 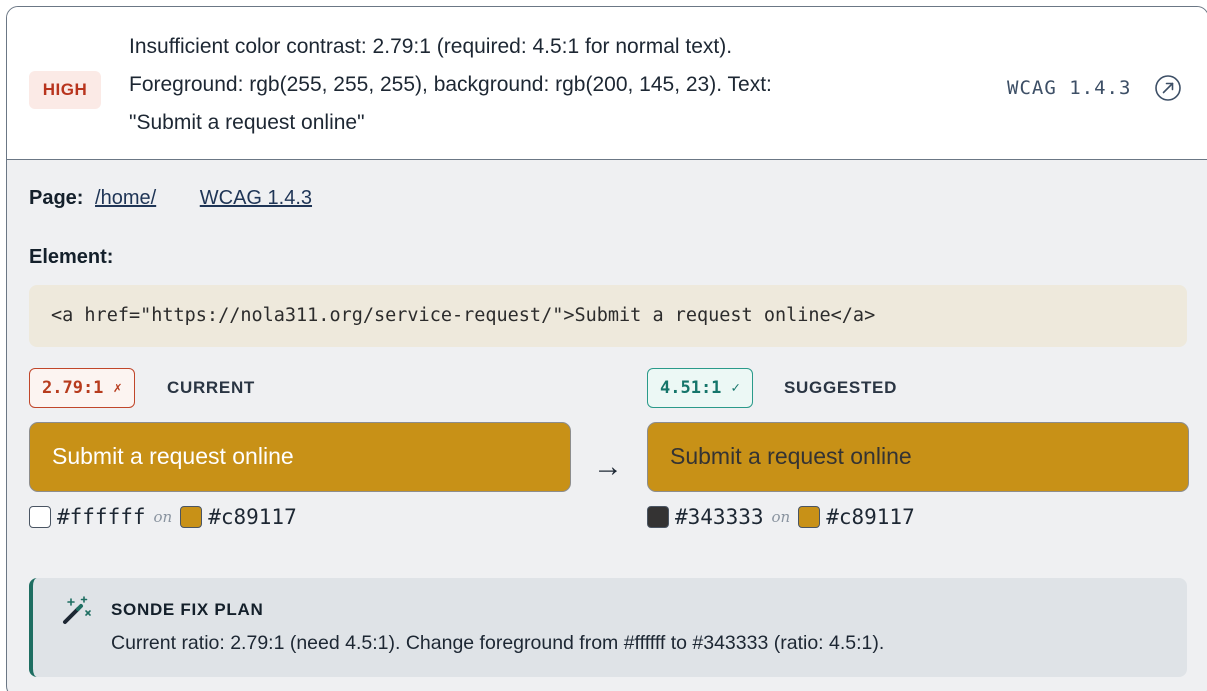 What do you see at coordinates (77, 610) in the screenshot?
I see `magic-wand-icon` at bounding box center [77, 610].